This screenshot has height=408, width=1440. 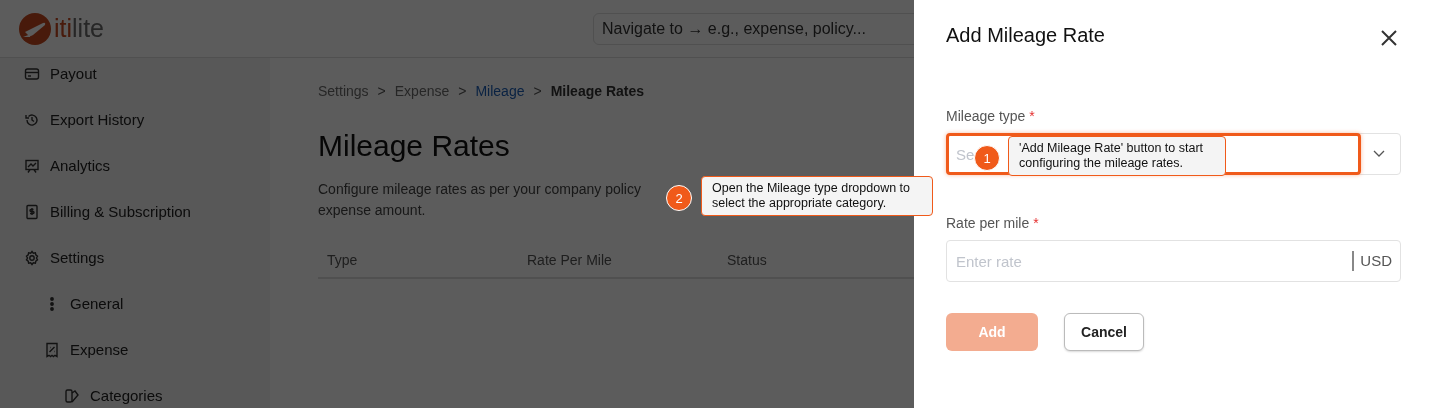 I want to click on tour-tooltip: 'Add Mileage Rate' button to start configuring the mileage rates., so click(x=1117, y=156).